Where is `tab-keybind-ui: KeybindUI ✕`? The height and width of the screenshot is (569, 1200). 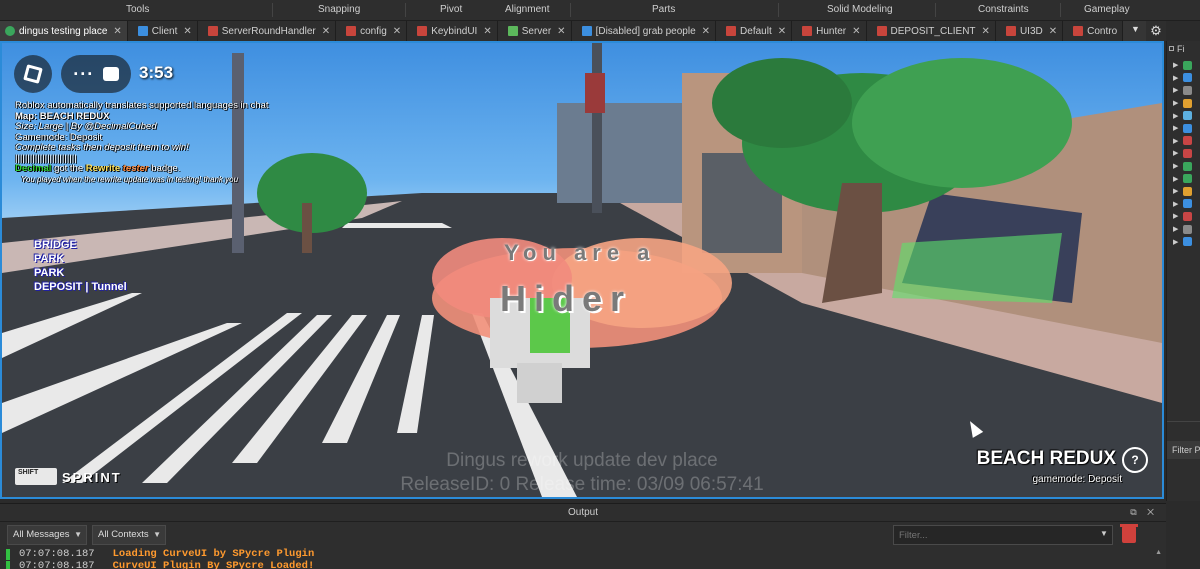
tab-keybind-ui: KeybindUI ✕ is located at coordinates (452, 31).